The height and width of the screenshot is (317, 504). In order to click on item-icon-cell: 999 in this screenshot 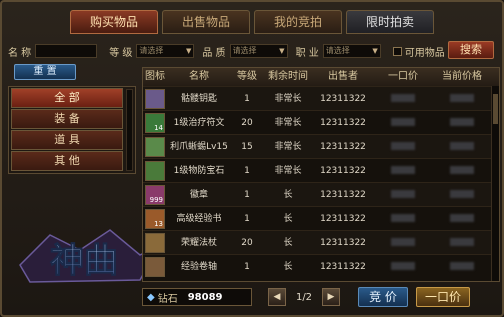, I will do `click(155, 194)`.